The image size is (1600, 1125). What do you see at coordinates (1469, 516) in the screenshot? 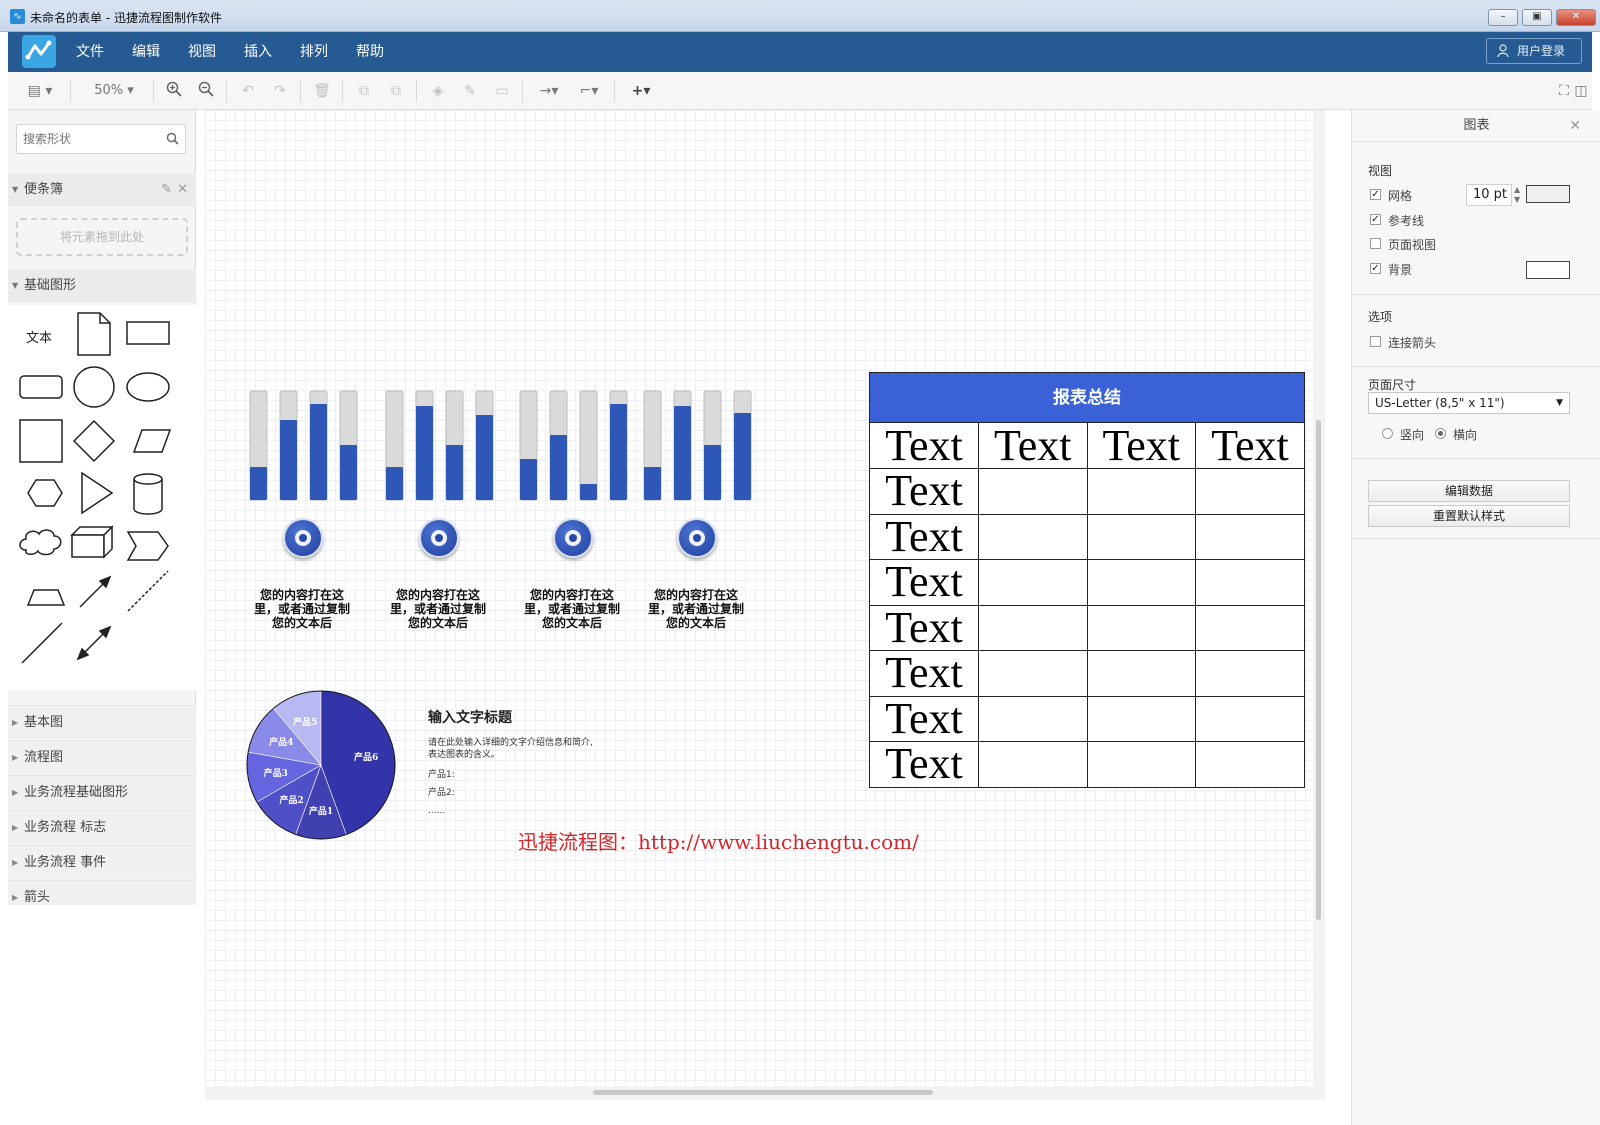
I see `reset-style-button: 重置默认样式` at bounding box center [1469, 516].